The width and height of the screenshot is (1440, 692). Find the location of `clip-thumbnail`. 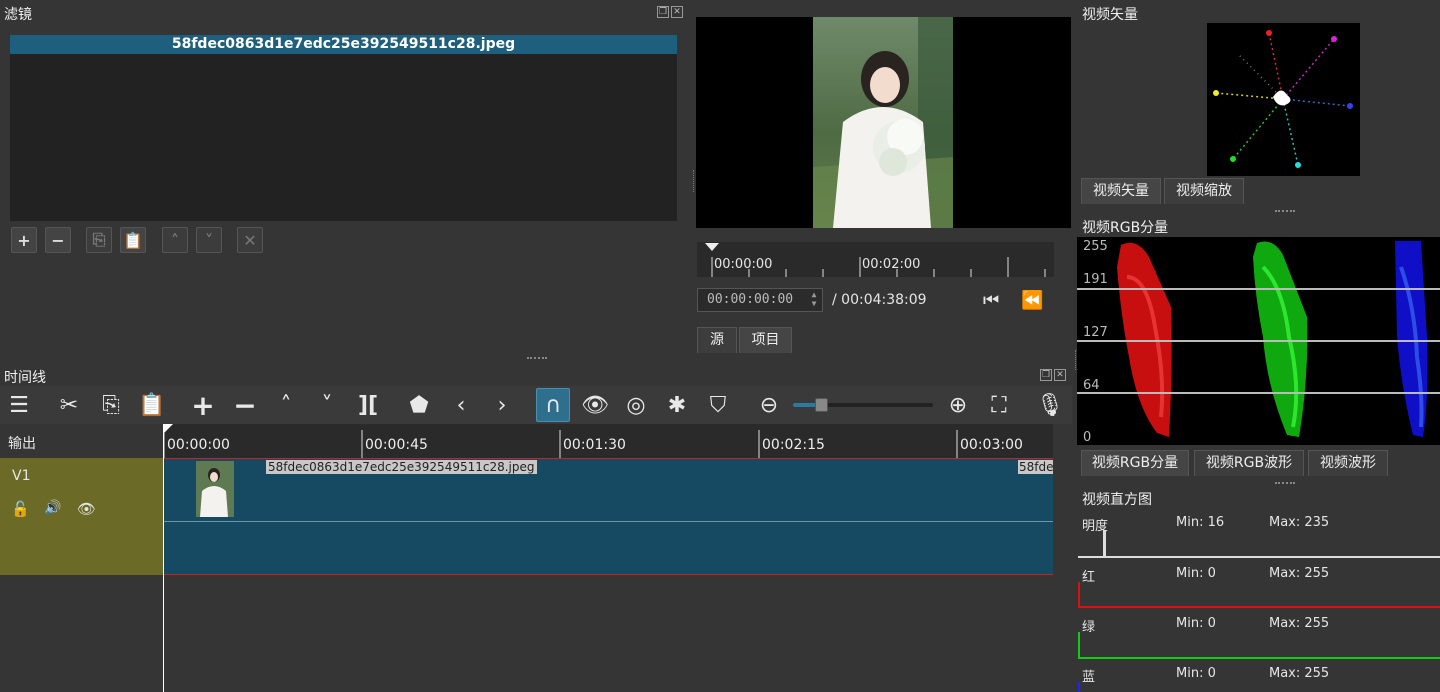

clip-thumbnail is located at coordinates (215, 489).